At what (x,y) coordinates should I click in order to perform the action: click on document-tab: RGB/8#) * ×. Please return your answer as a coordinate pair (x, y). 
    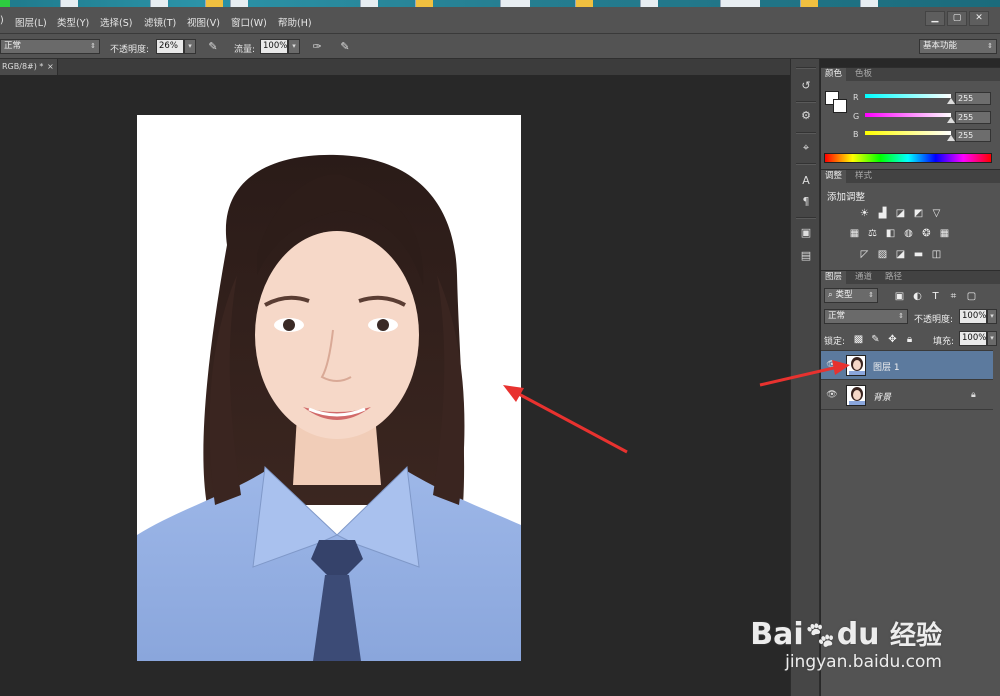
    Looking at the image, I should click on (29, 67).